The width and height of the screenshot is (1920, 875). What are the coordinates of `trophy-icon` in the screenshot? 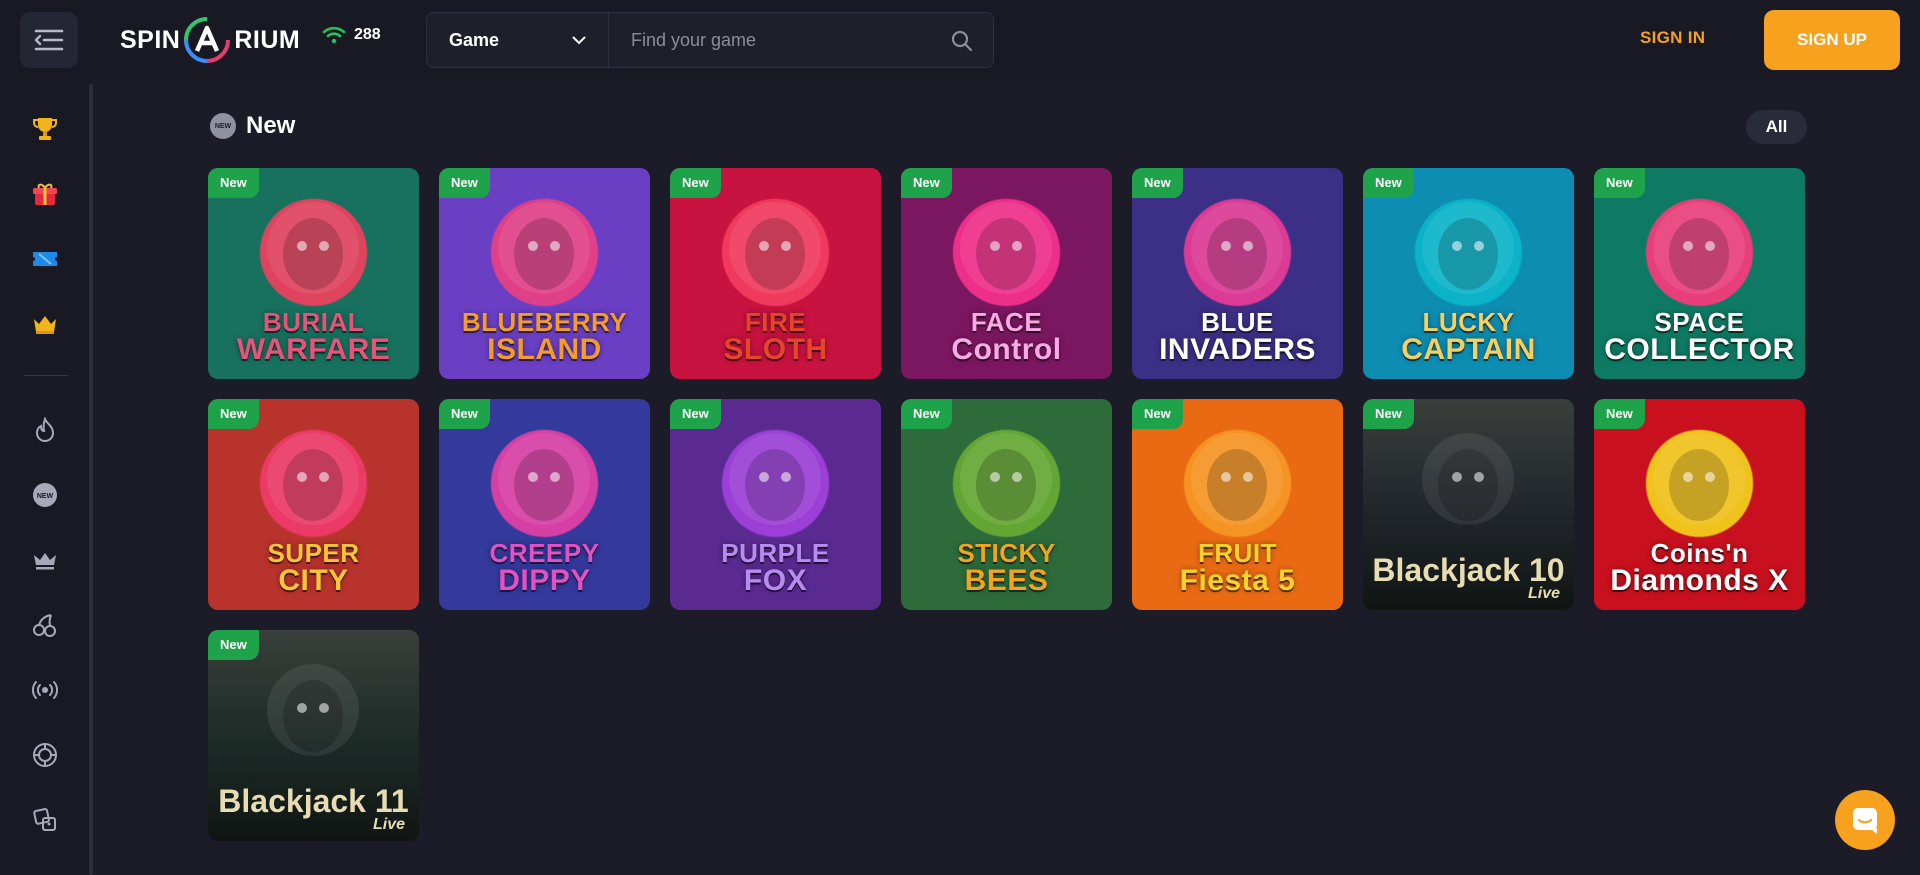 It's located at (45, 129).